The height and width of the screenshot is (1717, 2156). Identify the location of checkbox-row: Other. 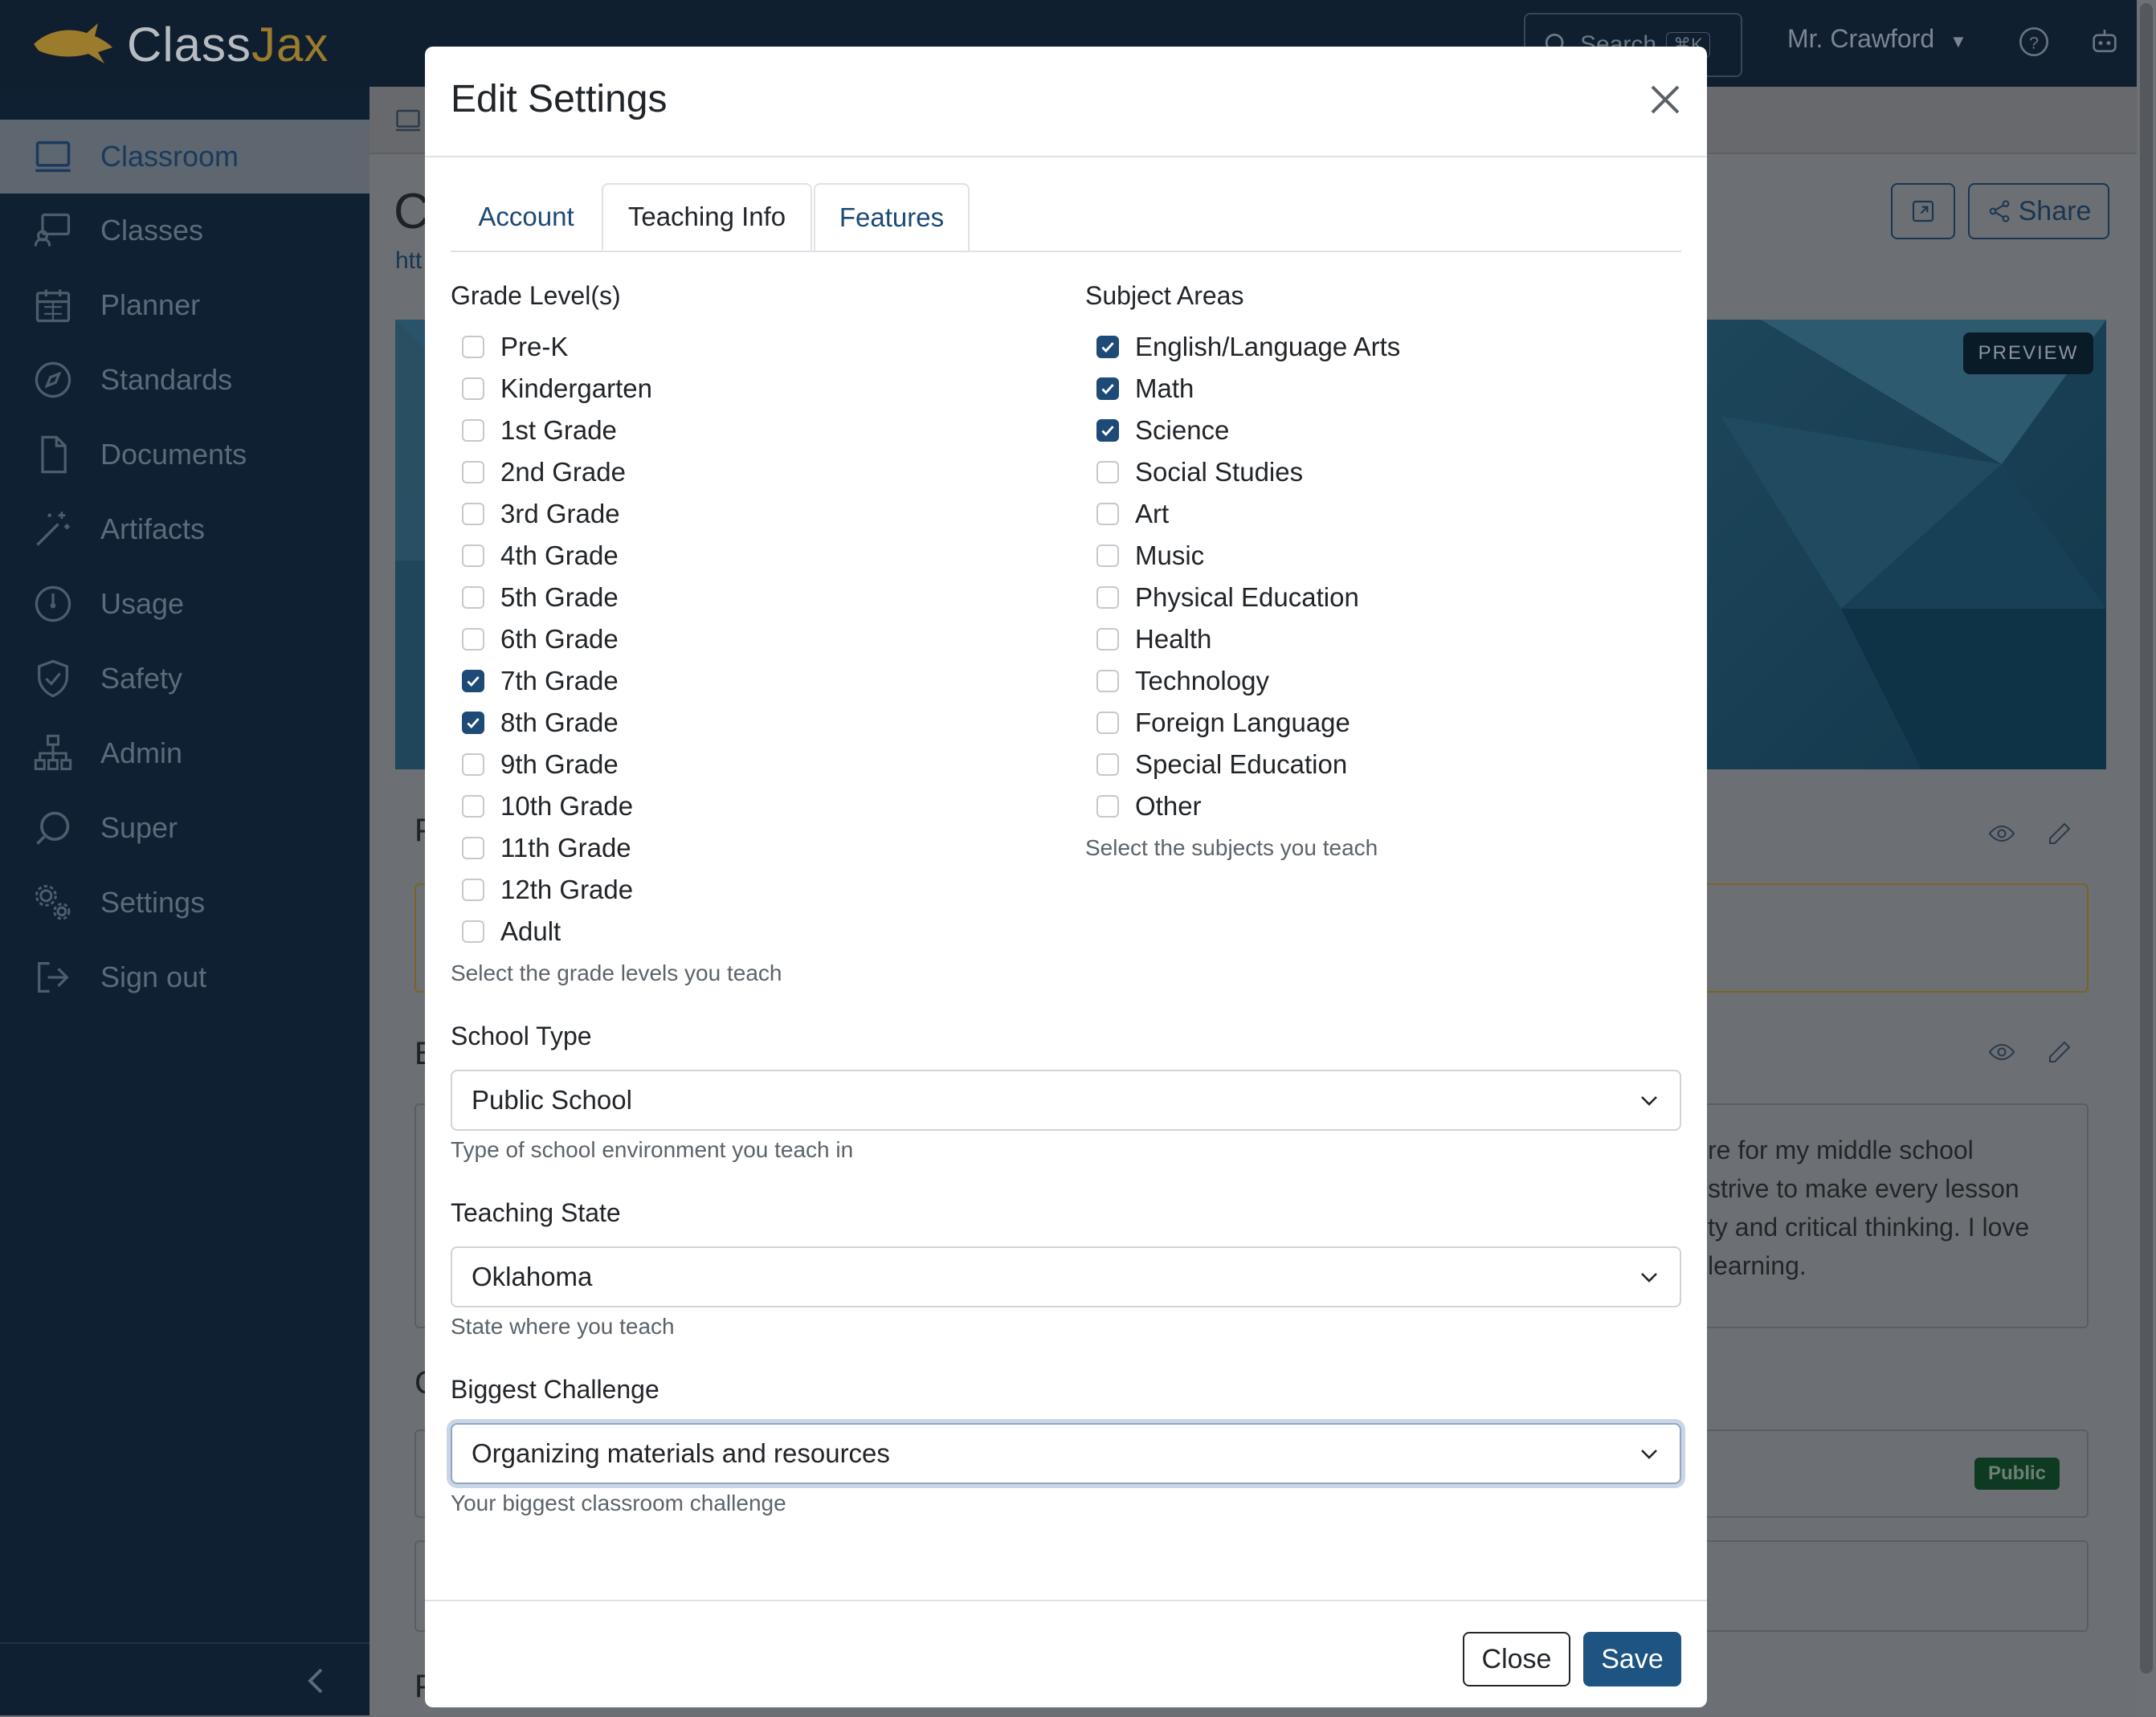
(1149, 806).